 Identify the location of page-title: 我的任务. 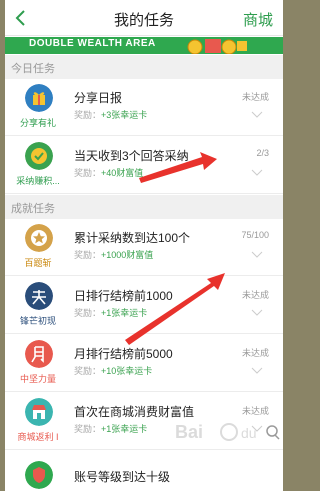
(143, 20).